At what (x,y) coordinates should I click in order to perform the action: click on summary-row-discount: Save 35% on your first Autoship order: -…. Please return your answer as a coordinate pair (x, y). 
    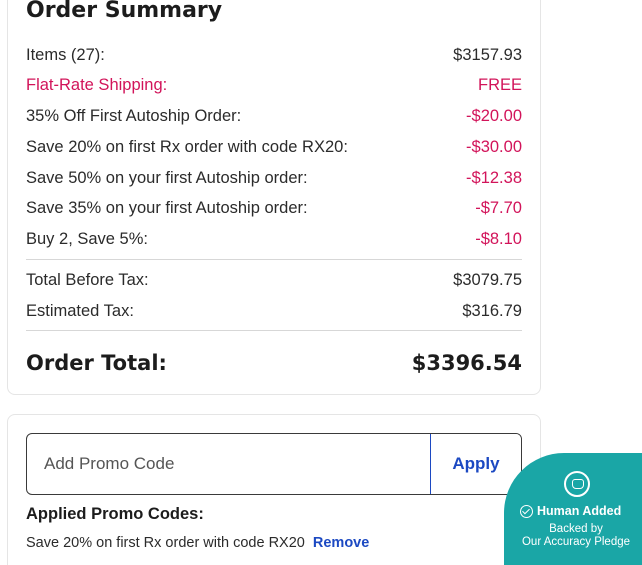
    Looking at the image, I should click on (274, 208).